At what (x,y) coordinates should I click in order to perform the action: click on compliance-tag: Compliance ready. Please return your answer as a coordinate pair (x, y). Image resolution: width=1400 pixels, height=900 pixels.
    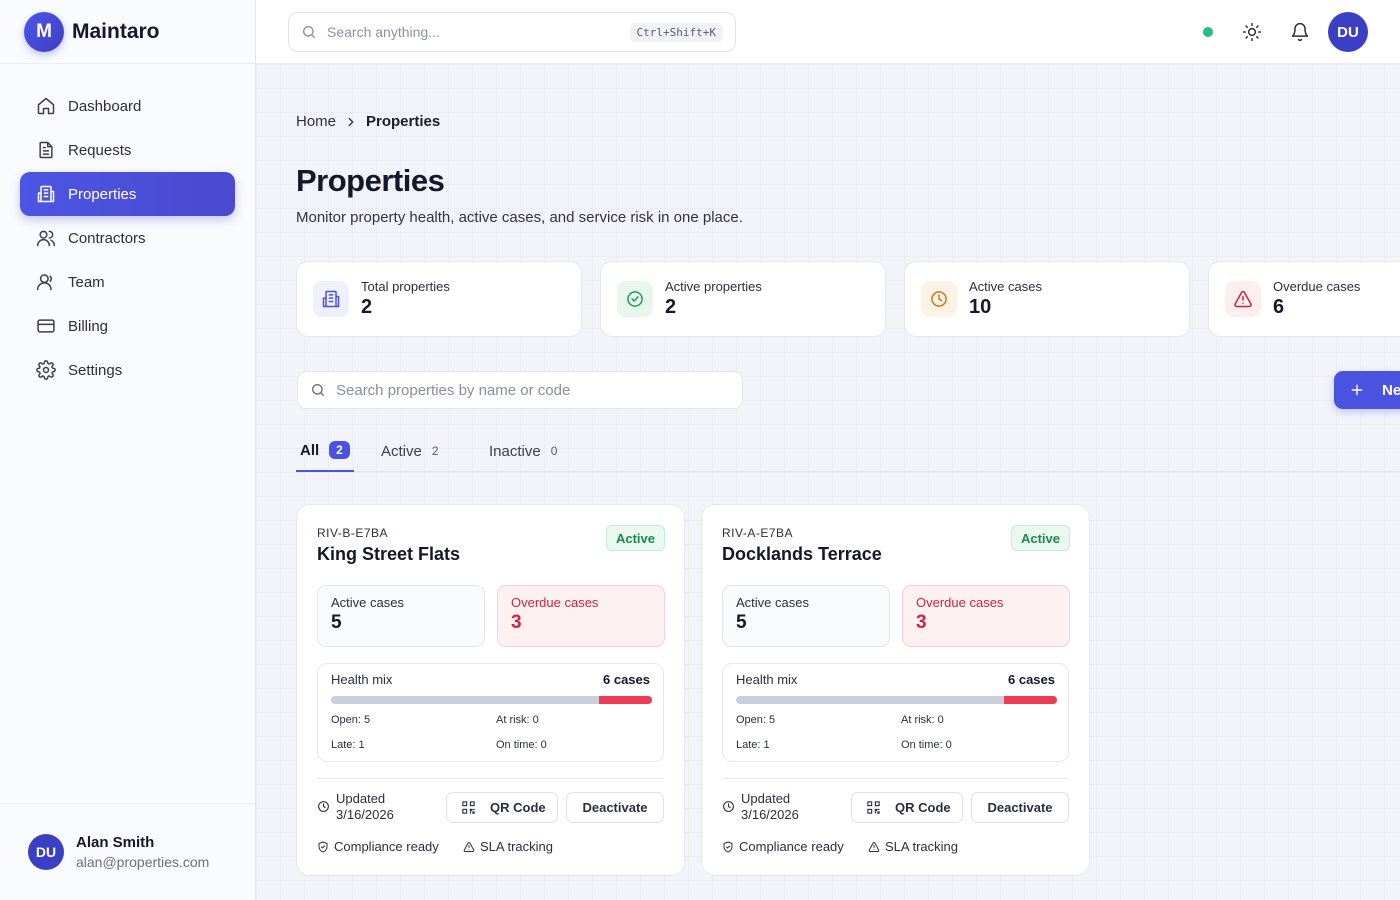
    Looking at the image, I should click on (378, 846).